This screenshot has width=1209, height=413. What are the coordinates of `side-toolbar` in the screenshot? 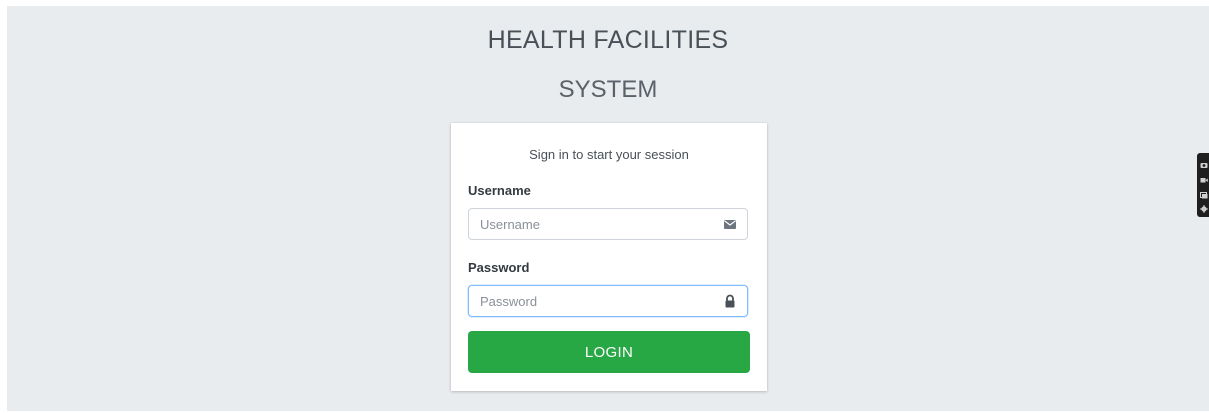 It's located at (1203, 185).